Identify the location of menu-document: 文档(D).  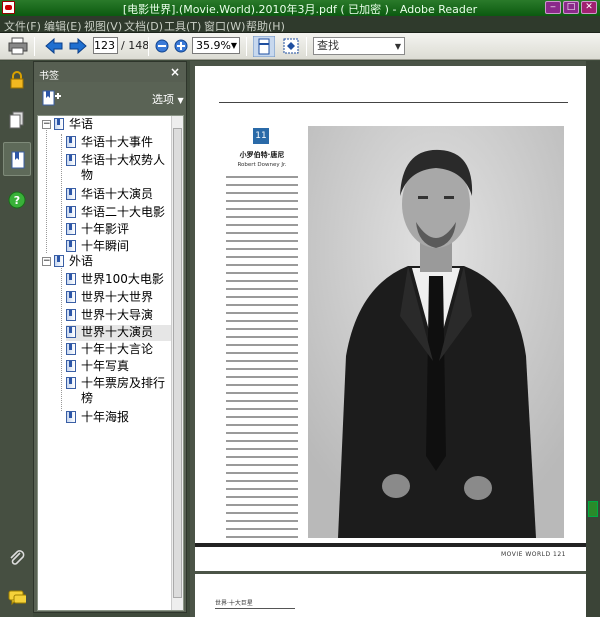
(143, 26).